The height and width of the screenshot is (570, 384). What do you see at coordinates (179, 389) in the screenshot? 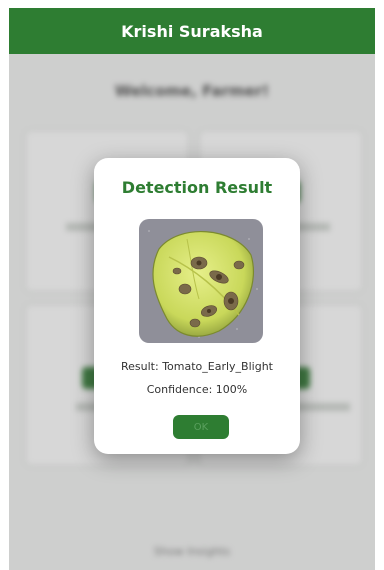
I see `confidence-label: Confidence:` at bounding box center [179, 389].